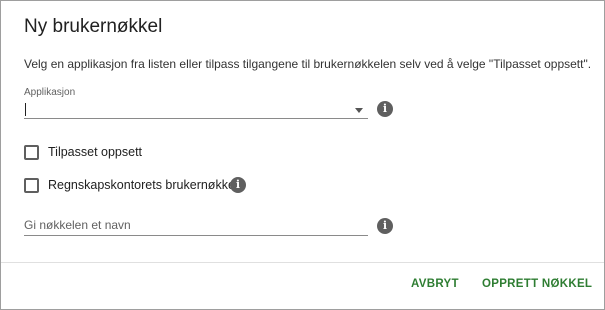 This screenshot has height=310, width=605. Describe the element at coordinates (196, 118) in the screenshot. I see `application-underline` at that location.